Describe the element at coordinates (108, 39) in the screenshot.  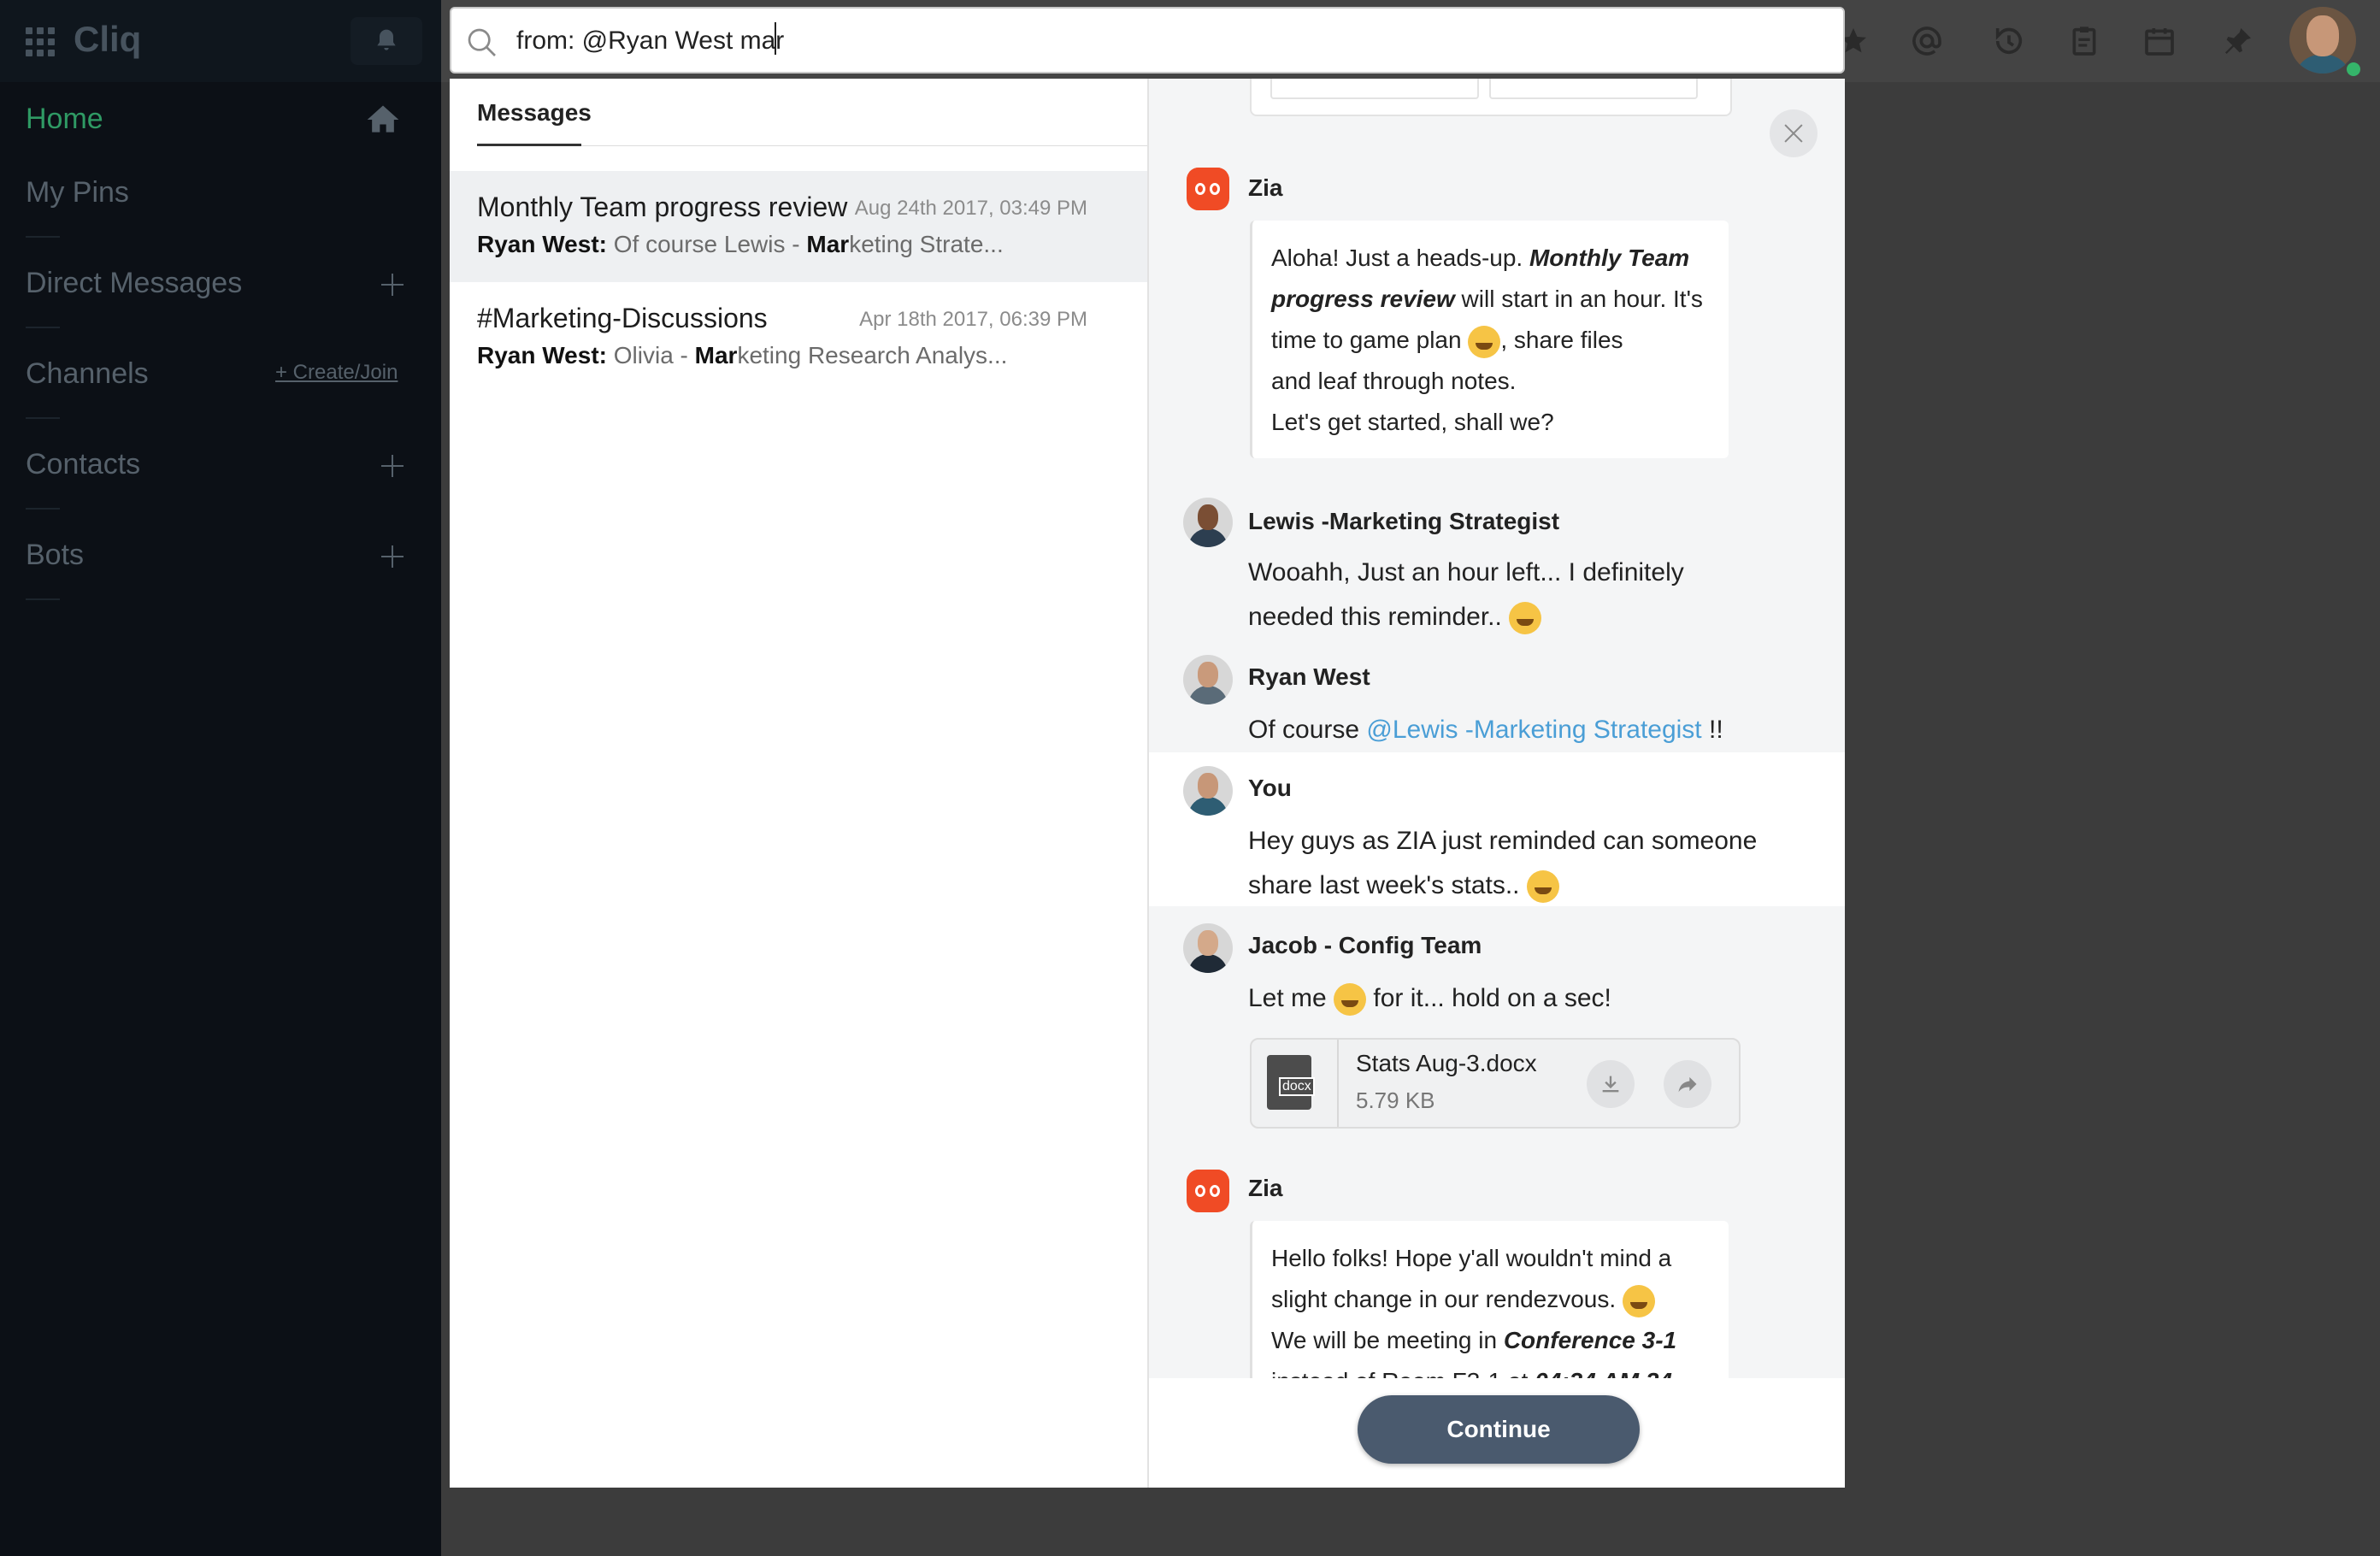
I see `app-title: Cliq` at that location.